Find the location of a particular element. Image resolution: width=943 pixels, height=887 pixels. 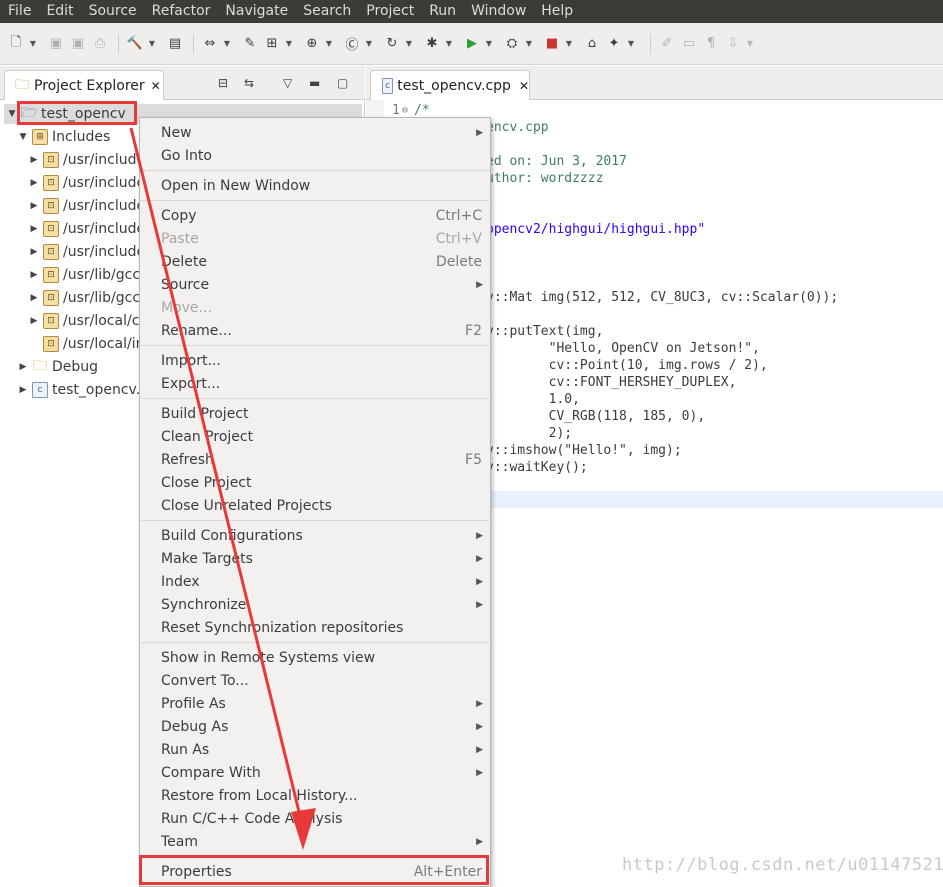

view-menu-icon: ▽ is located at coordinates (287, 83).